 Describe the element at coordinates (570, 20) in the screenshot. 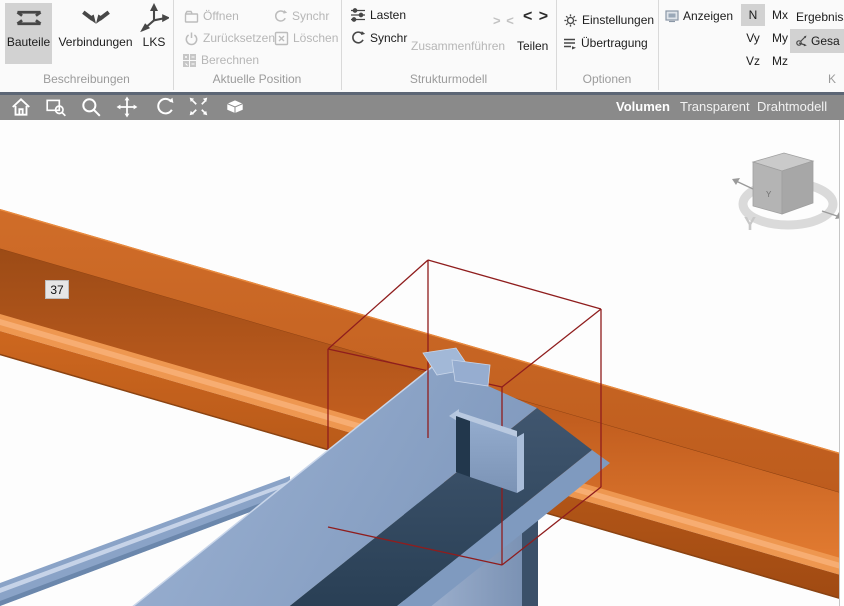

I see `gear-icon` at that location.